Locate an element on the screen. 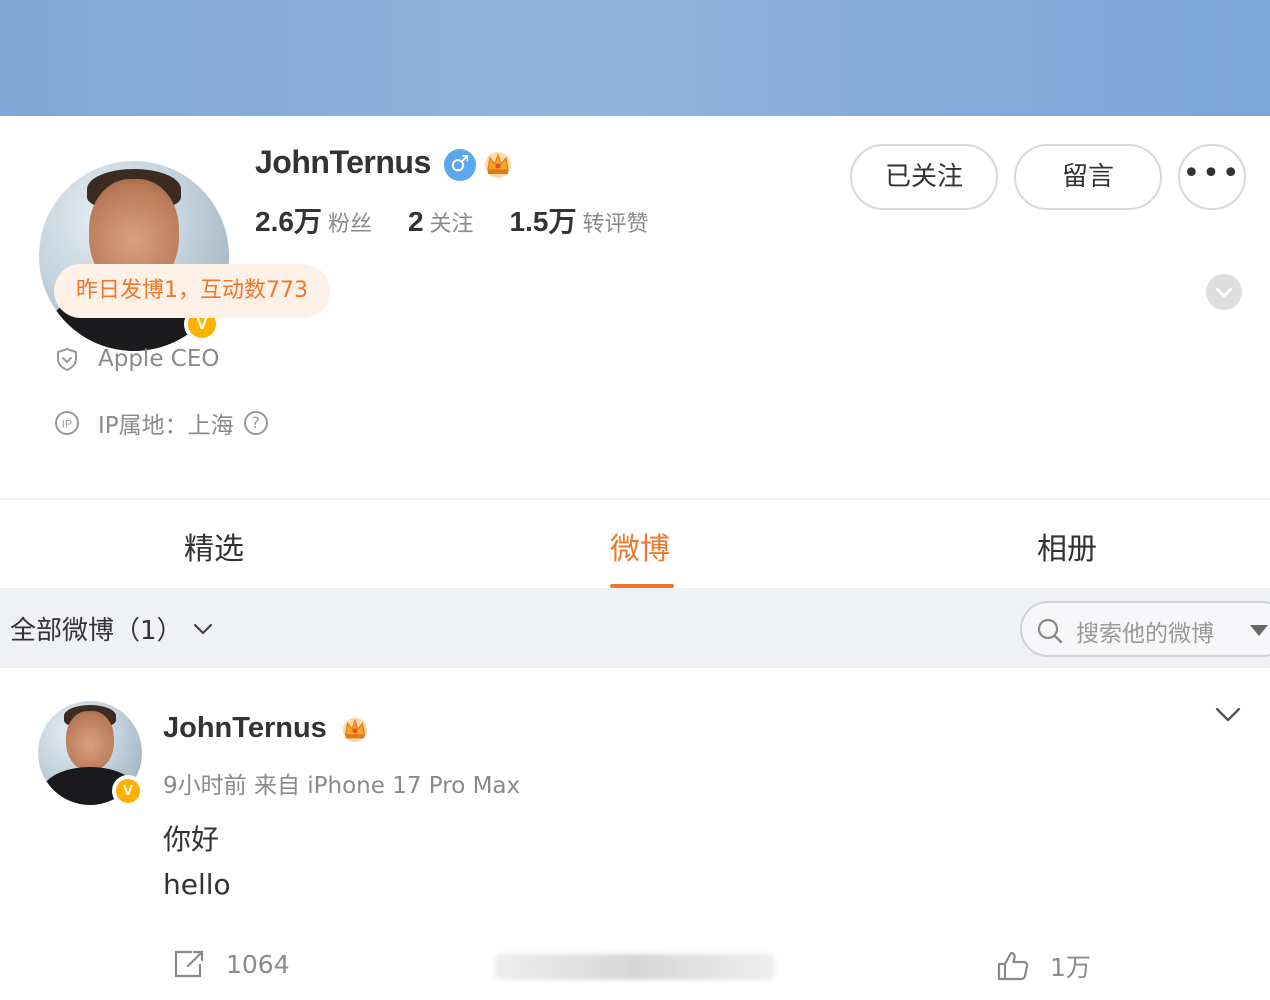  share-action: 1064 is located at coordinates (231, 964).